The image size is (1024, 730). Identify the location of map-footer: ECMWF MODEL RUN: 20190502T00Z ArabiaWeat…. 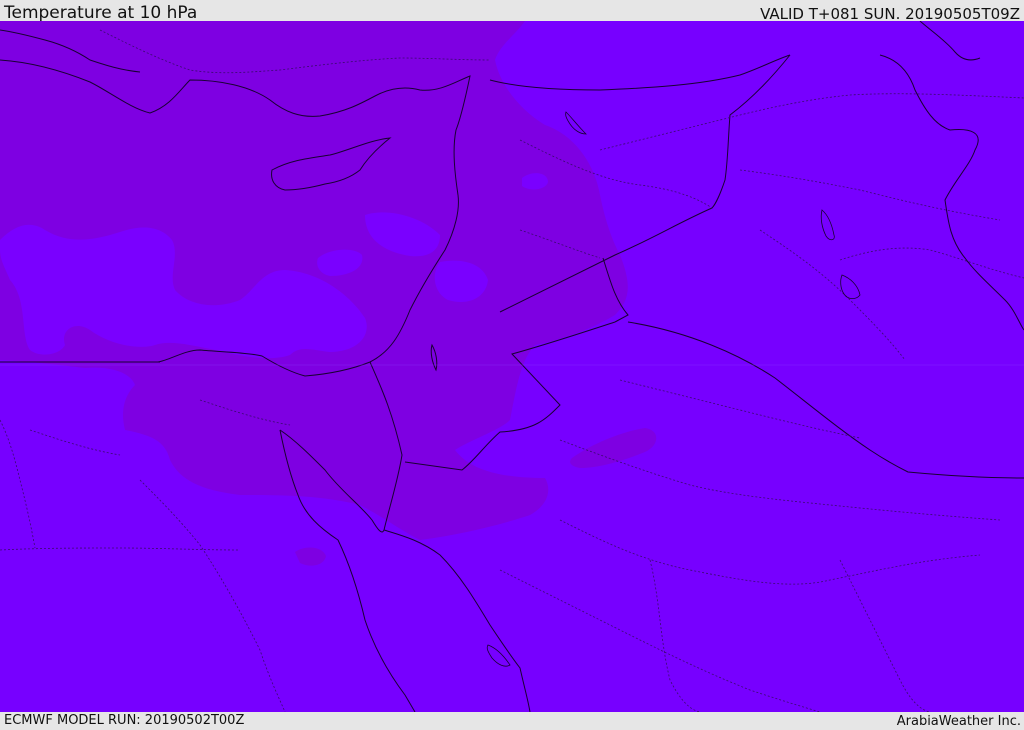
(512, 720).